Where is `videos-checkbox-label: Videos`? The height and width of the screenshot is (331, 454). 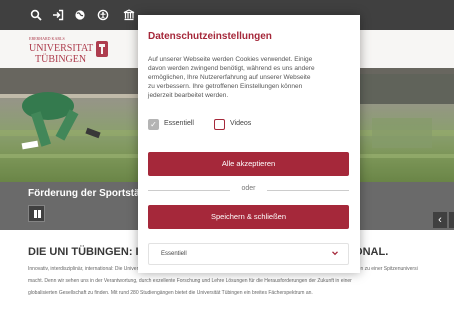 videos-checkbox-label: Videos is located at coordinates (240, 123).